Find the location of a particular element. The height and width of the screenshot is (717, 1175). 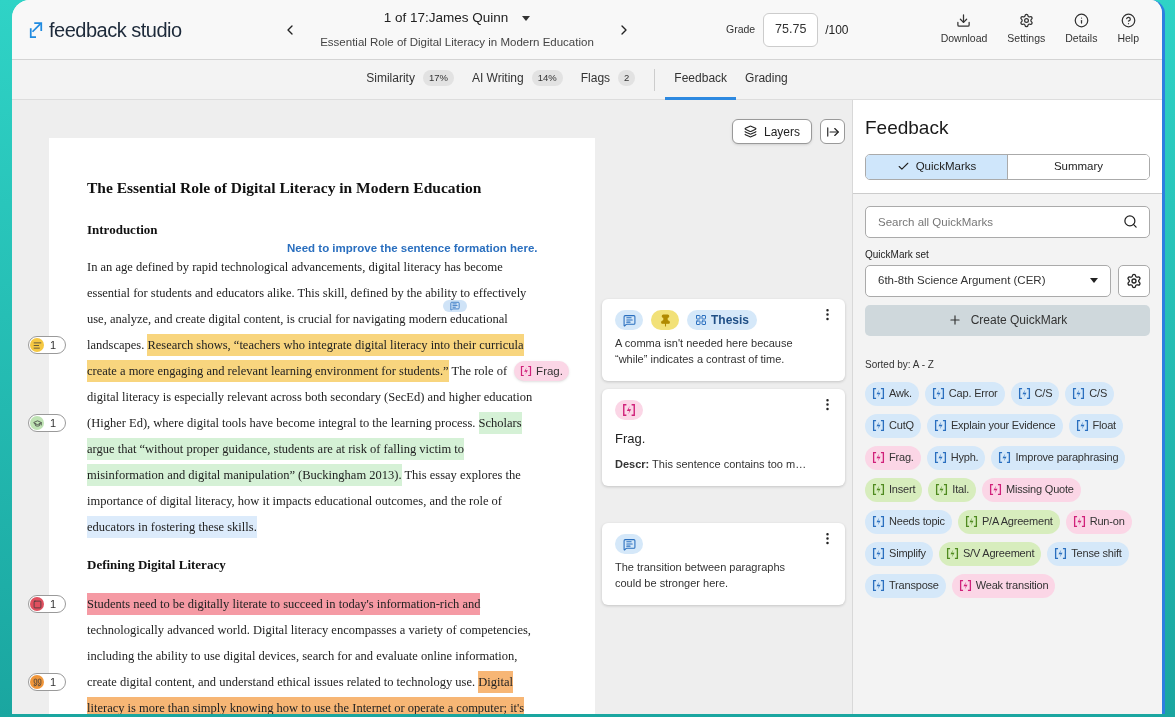

feedback-card: Thesis A comma isn't needed here because “while” indicates a contrast of time. is located at coordinates (723, 340).